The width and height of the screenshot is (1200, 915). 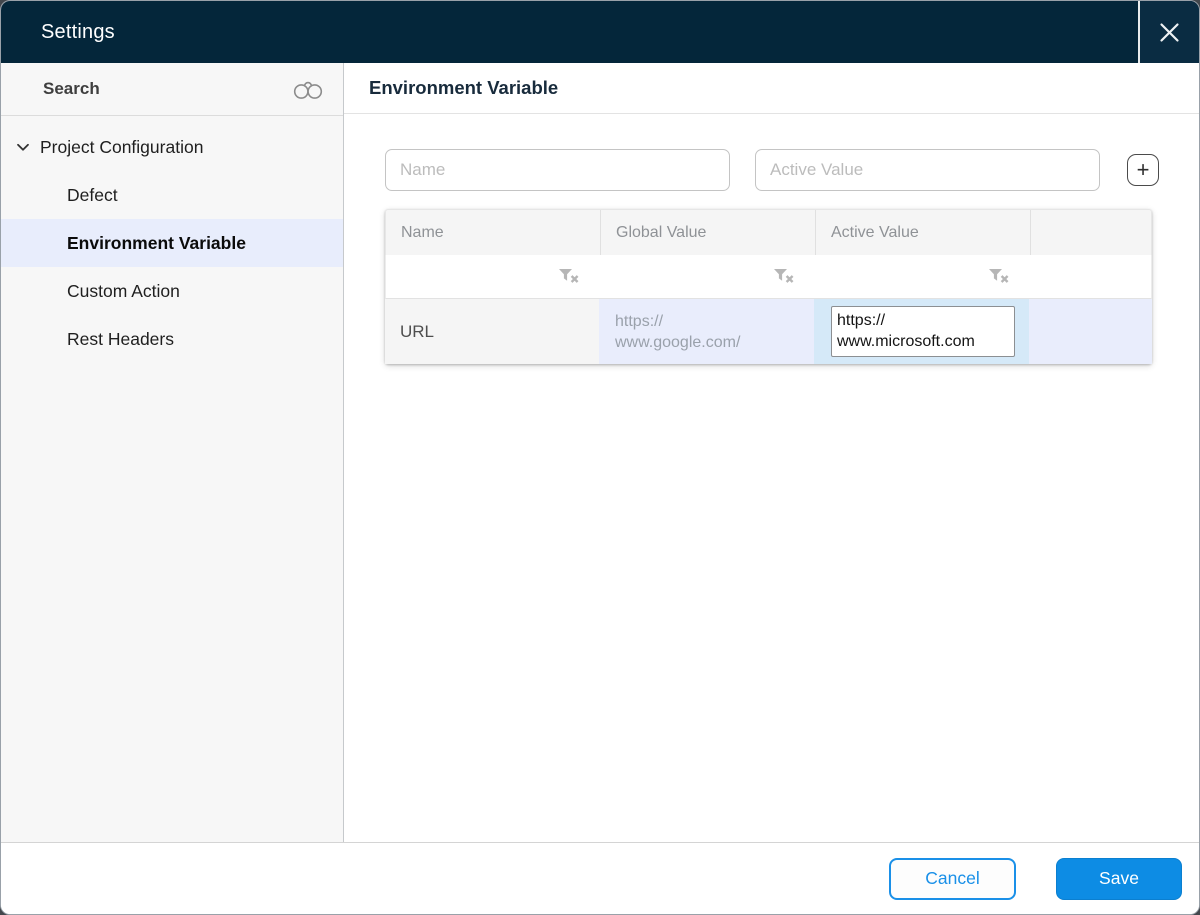 I want to click on close-button, so click(x=1168, y=32).